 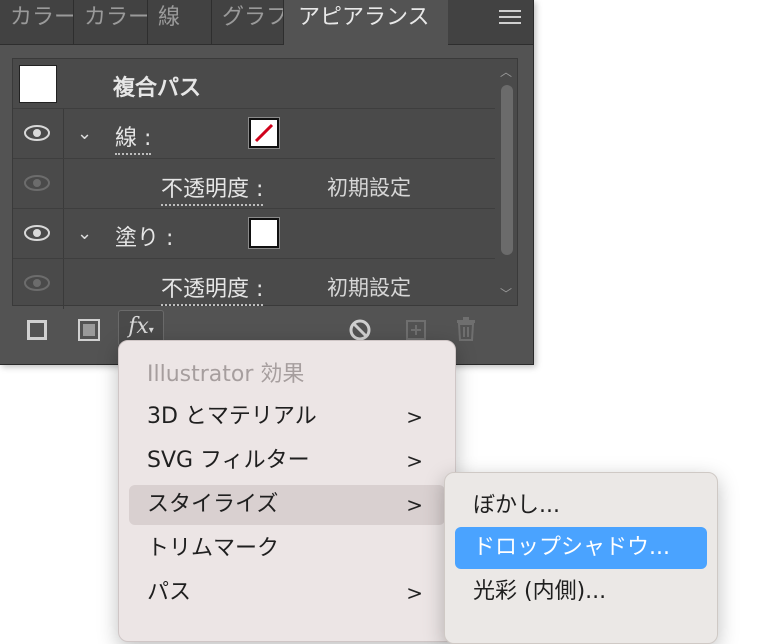 I want to click on stroke-color-icon, so click(x=264, y=133).